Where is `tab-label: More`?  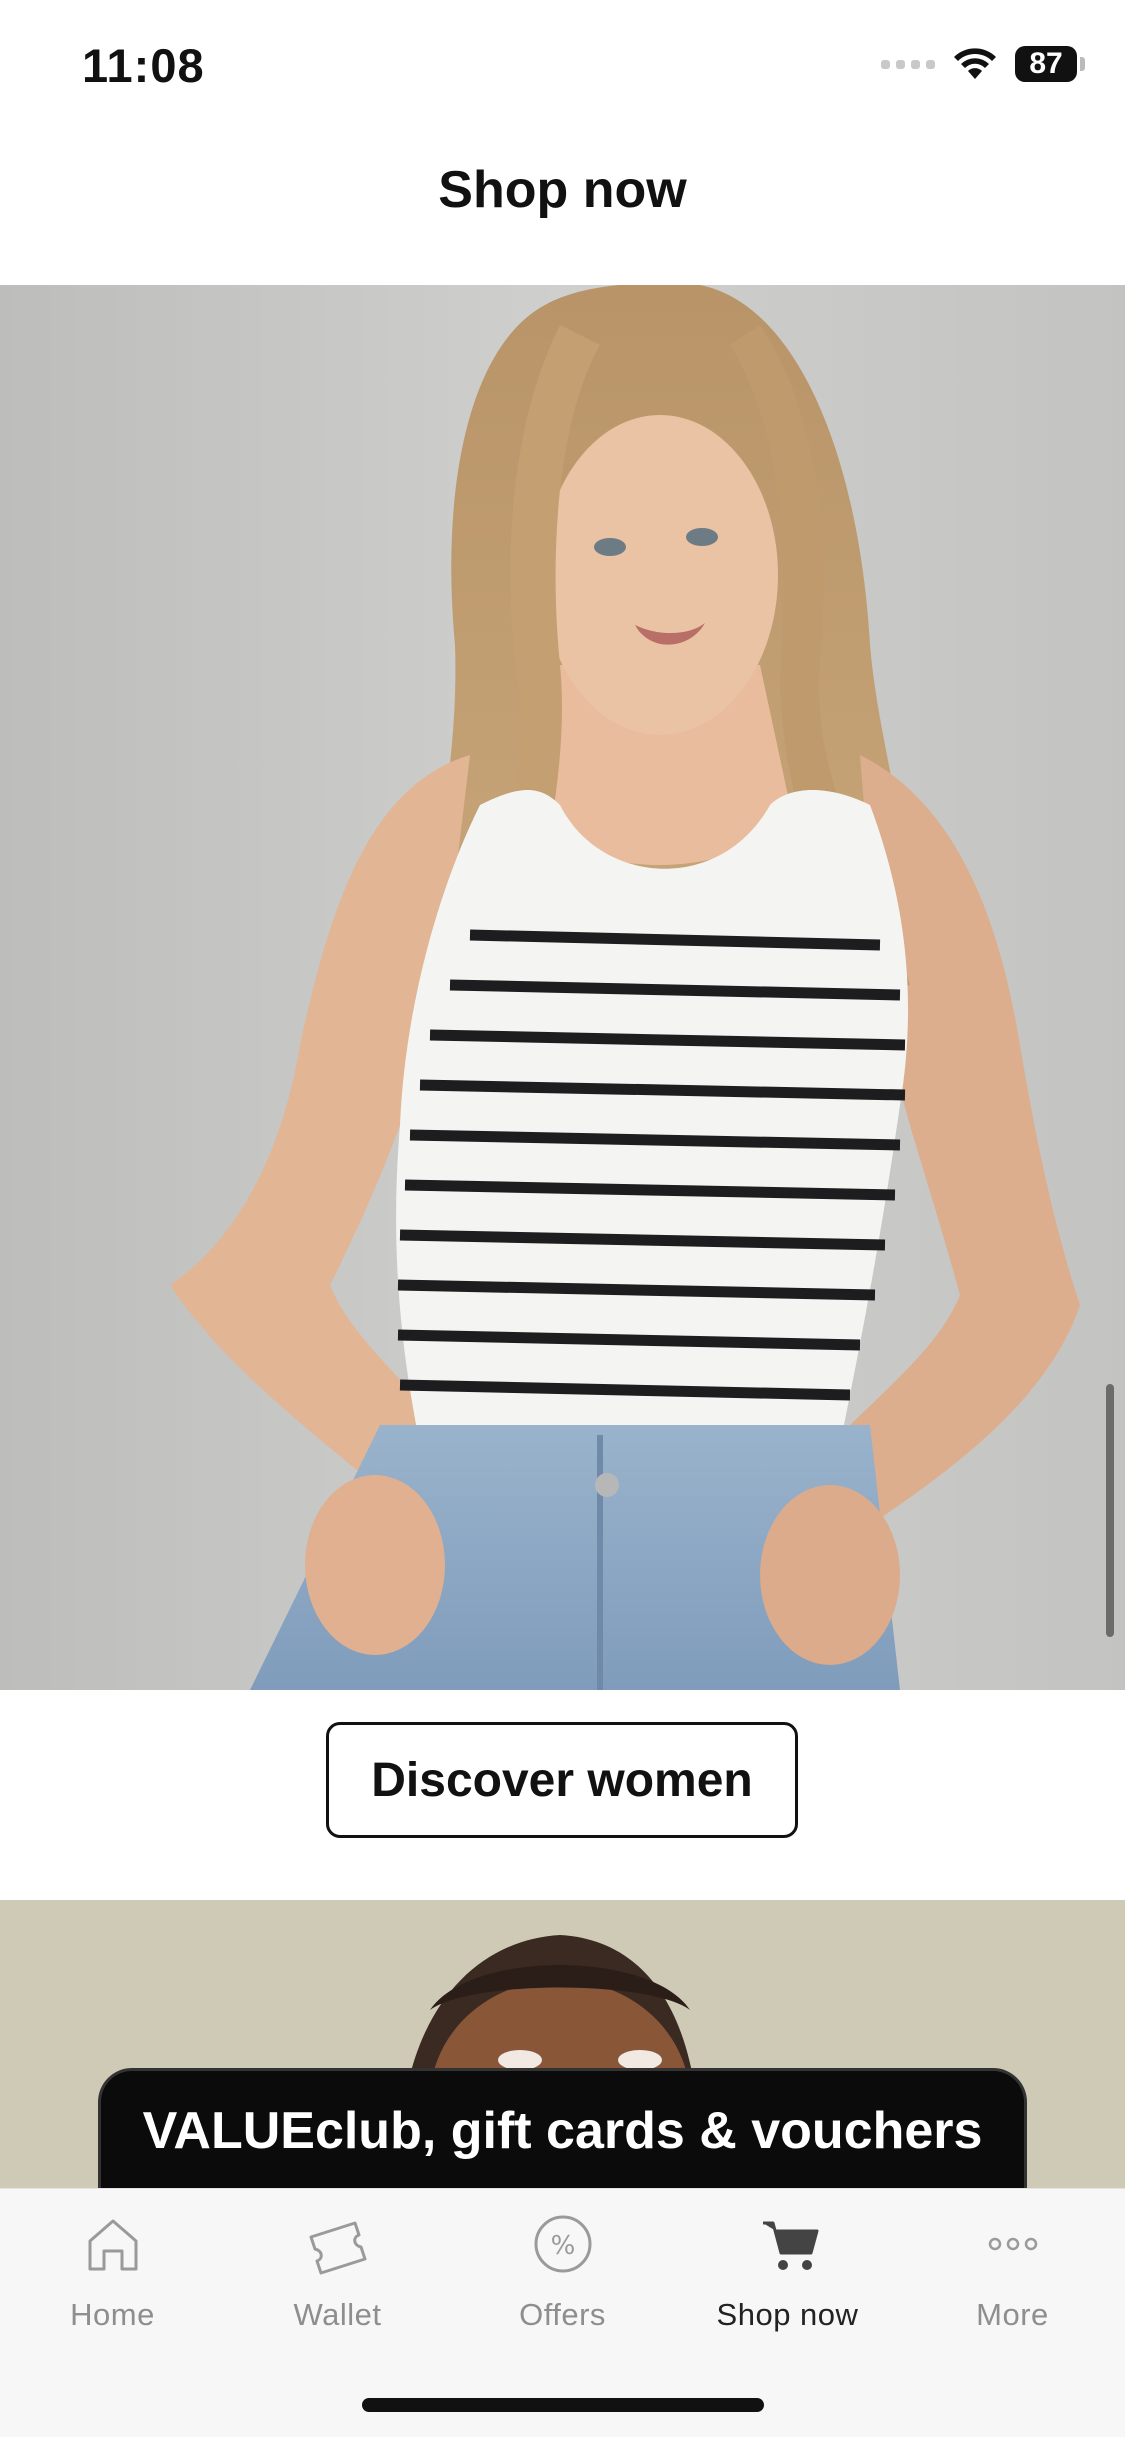
tab-label: More is located at coordinates (1012, 2314).